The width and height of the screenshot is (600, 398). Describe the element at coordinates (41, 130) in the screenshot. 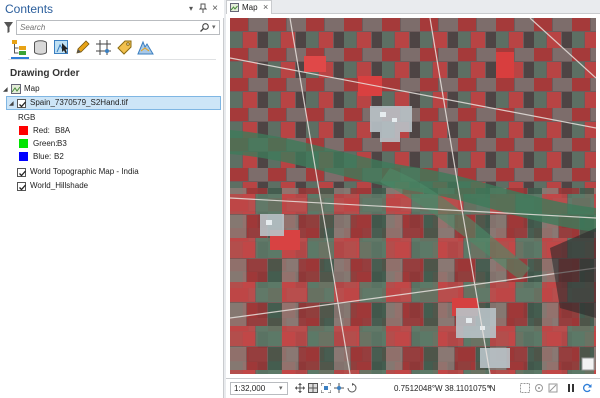

I see `red-band-label: Red:` at that location.